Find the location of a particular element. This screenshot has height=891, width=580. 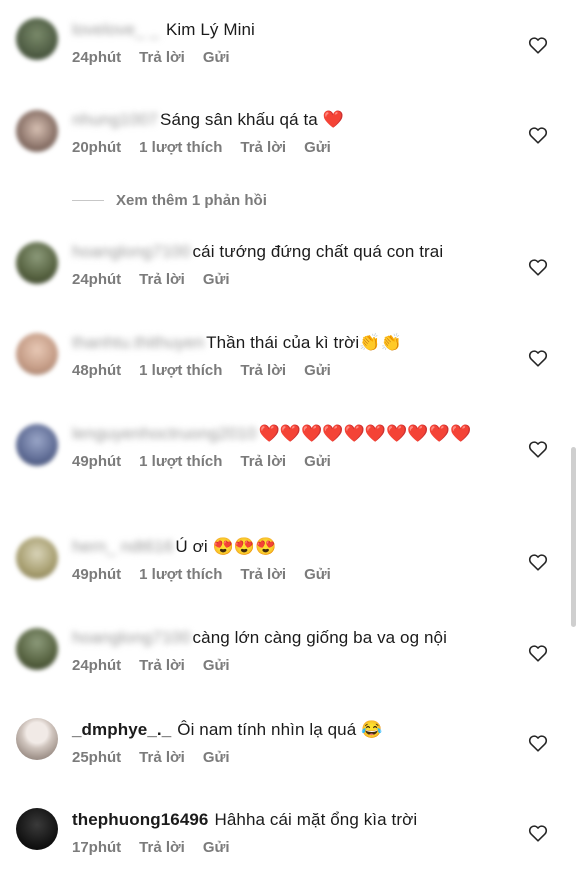

scrollbar is located at coordinates (573, 537).